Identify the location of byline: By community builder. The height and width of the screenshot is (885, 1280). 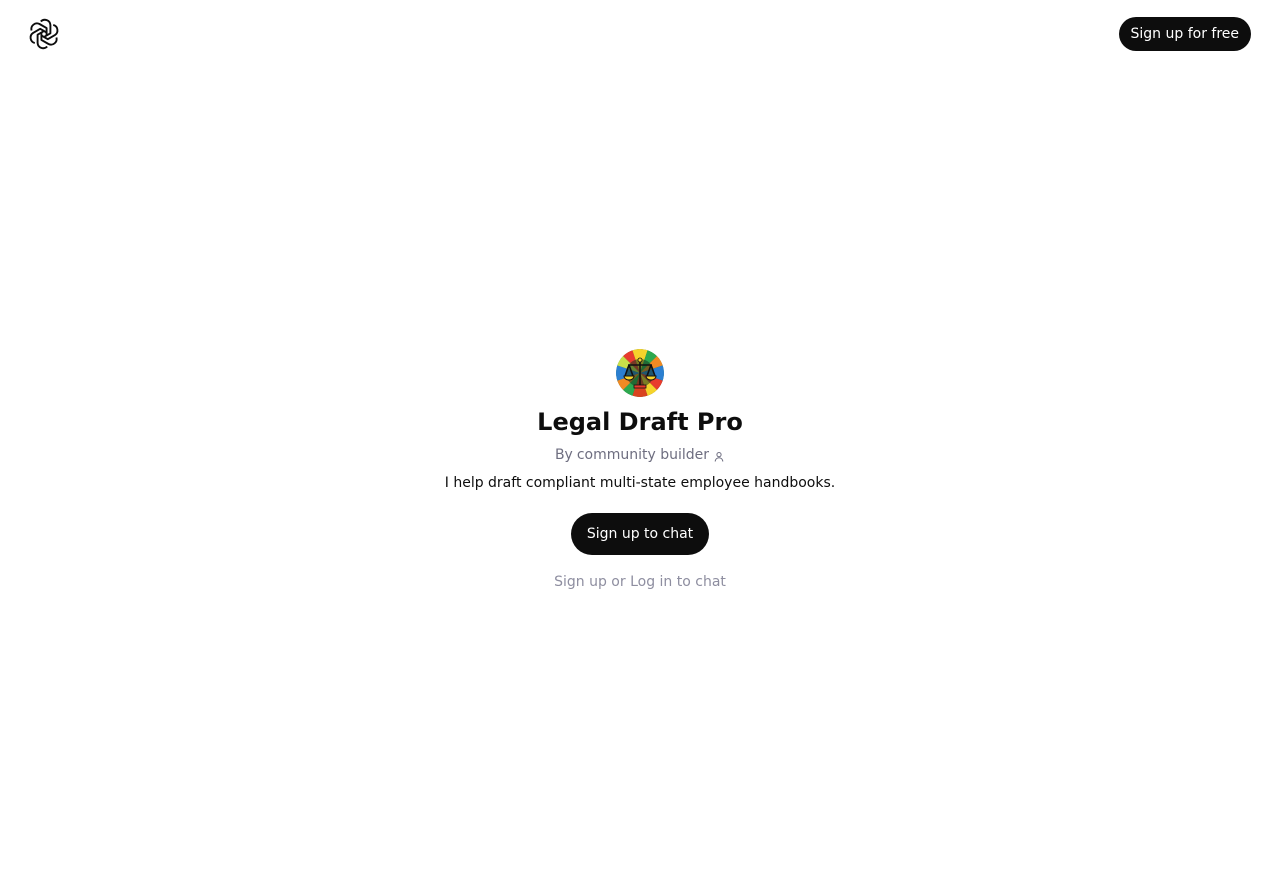
(640, 455).